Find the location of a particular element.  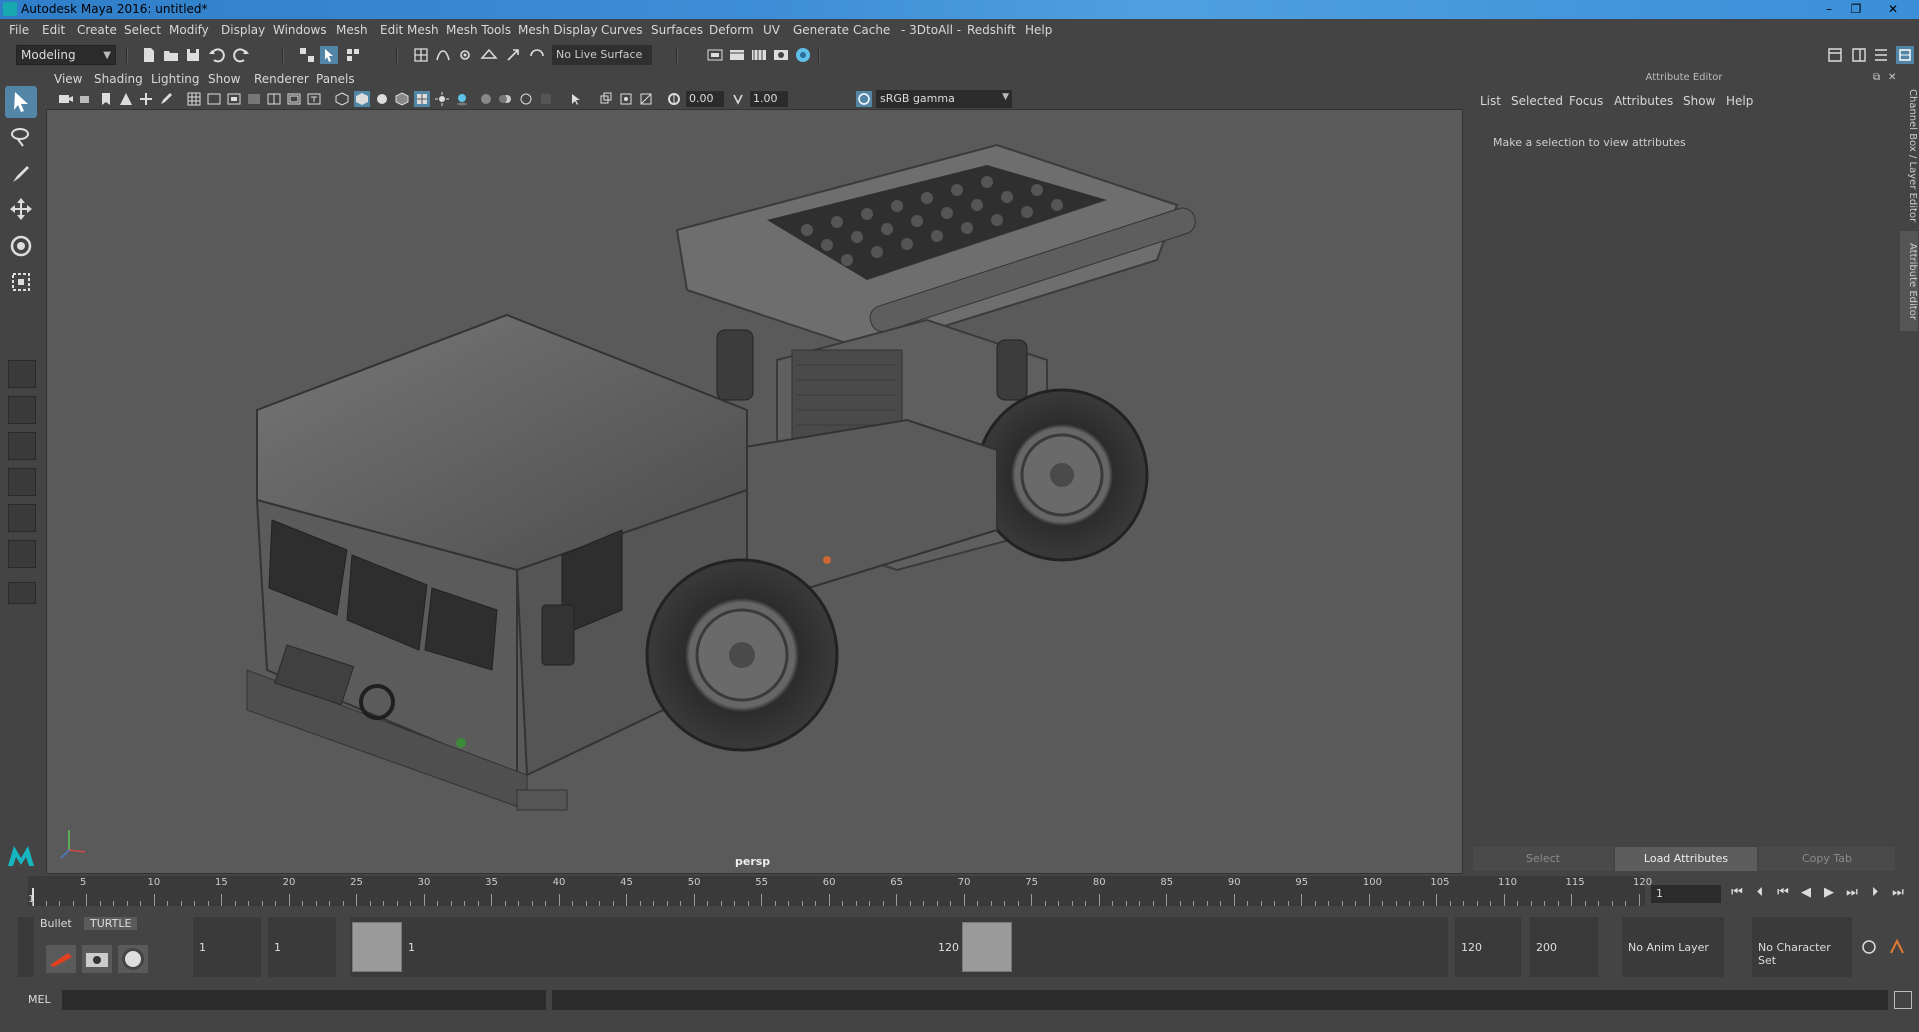

range-end-handle is located at coordinates (987, 947).